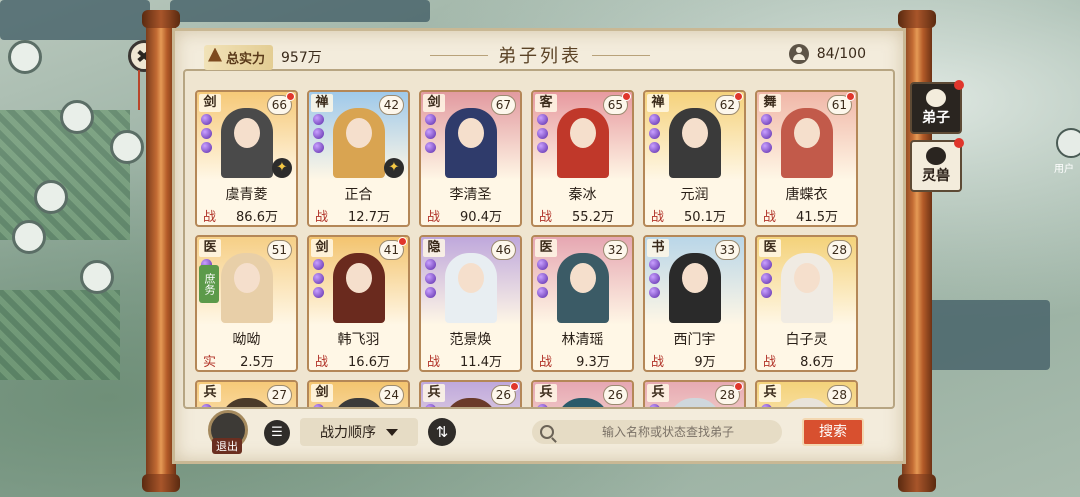  Describe the element at coordinates (209, 284) in the screenshot. I see `status-tag: 庶务` at that location.